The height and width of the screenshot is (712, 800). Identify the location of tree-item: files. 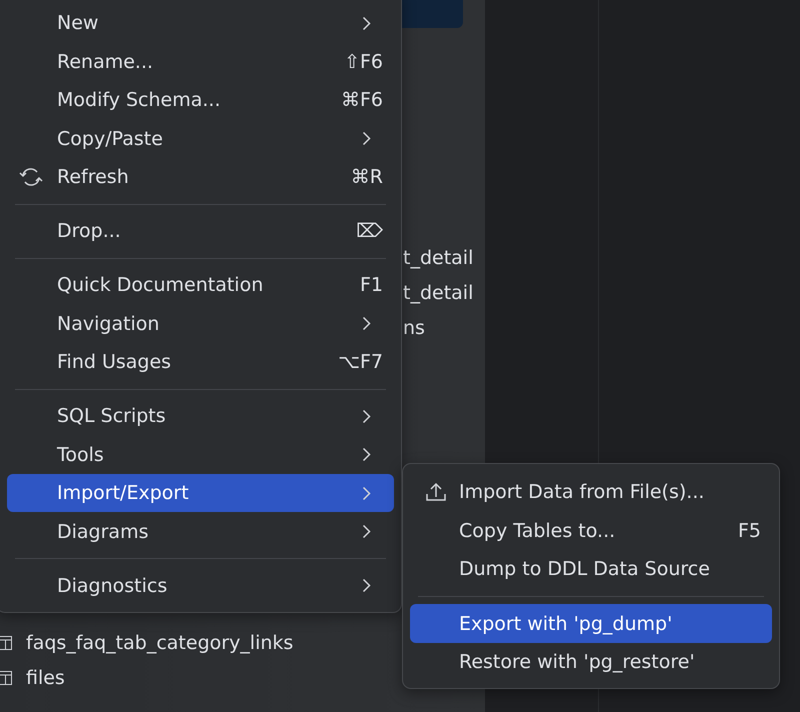
(45, 678).